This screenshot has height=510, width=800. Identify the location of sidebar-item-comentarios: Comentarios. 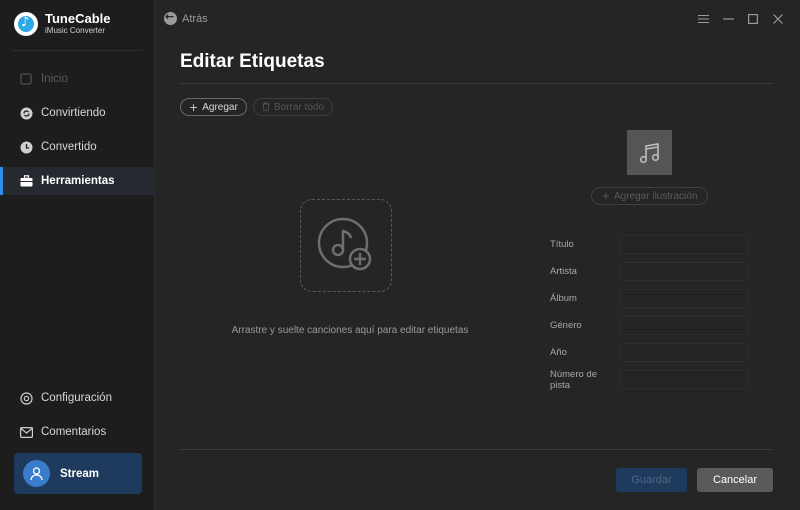
(77, 432).